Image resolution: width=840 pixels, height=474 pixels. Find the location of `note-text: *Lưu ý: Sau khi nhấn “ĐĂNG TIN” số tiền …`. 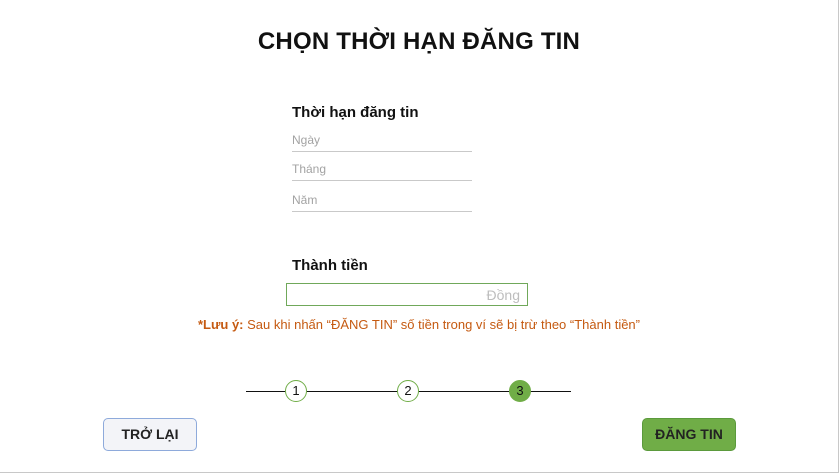

note-text: *Lưu ý: Sau khi nhấn “ĐĂNG TIN” số tiền … is located at coordinates (419, 324).